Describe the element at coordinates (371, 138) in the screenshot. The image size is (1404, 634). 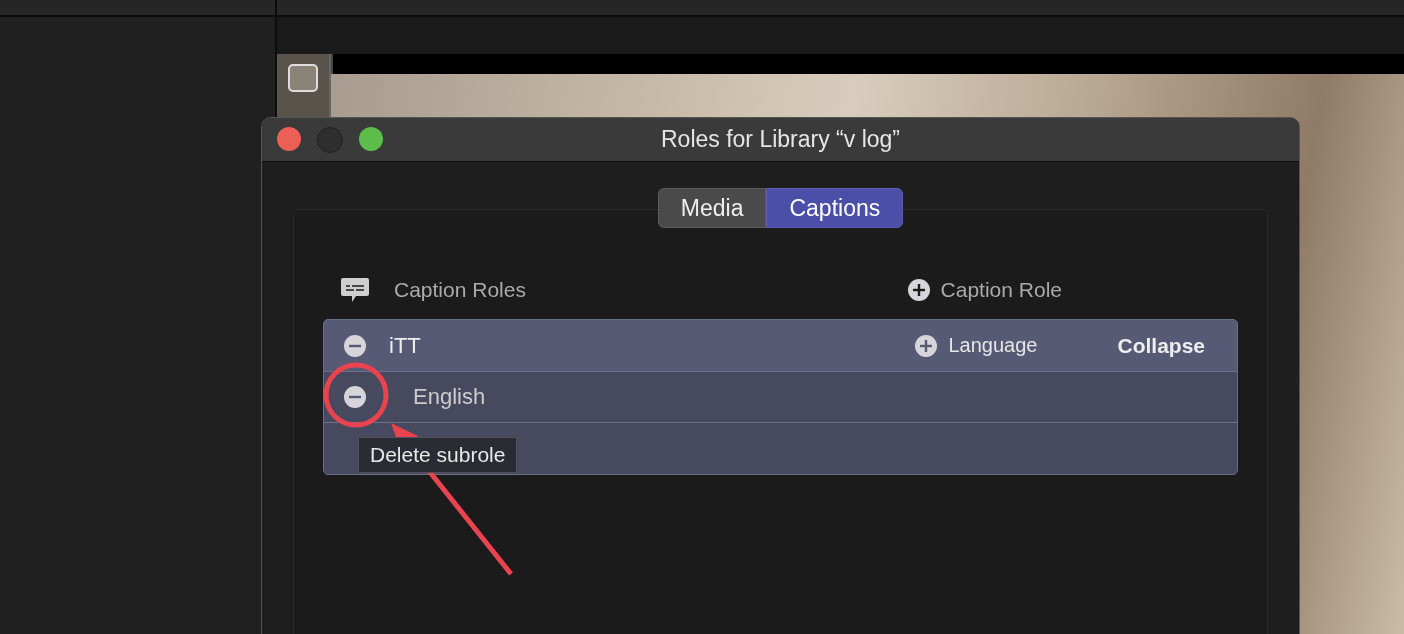
I see `zoom-window-button` at that location.